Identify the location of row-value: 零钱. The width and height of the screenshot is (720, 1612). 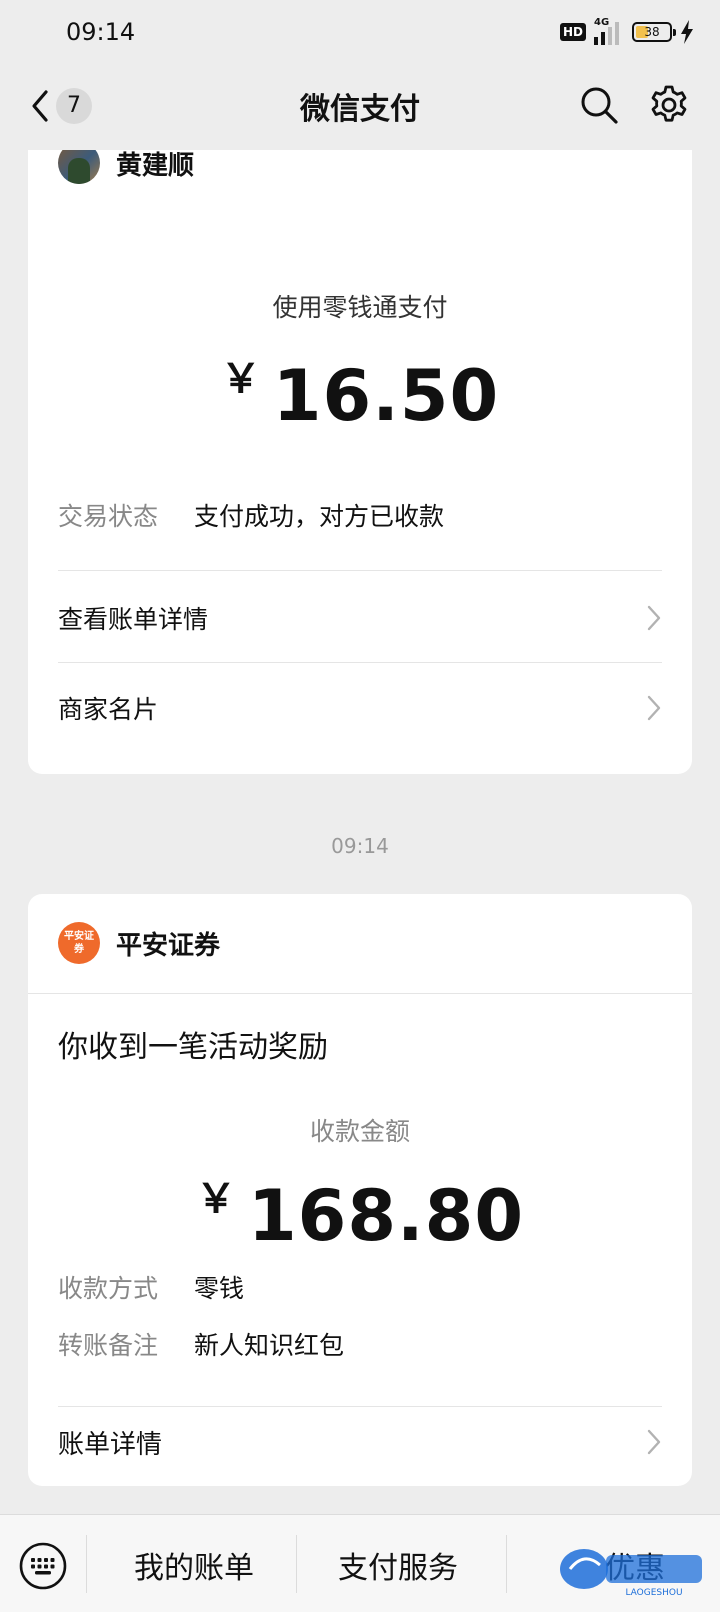
(219, 1288).